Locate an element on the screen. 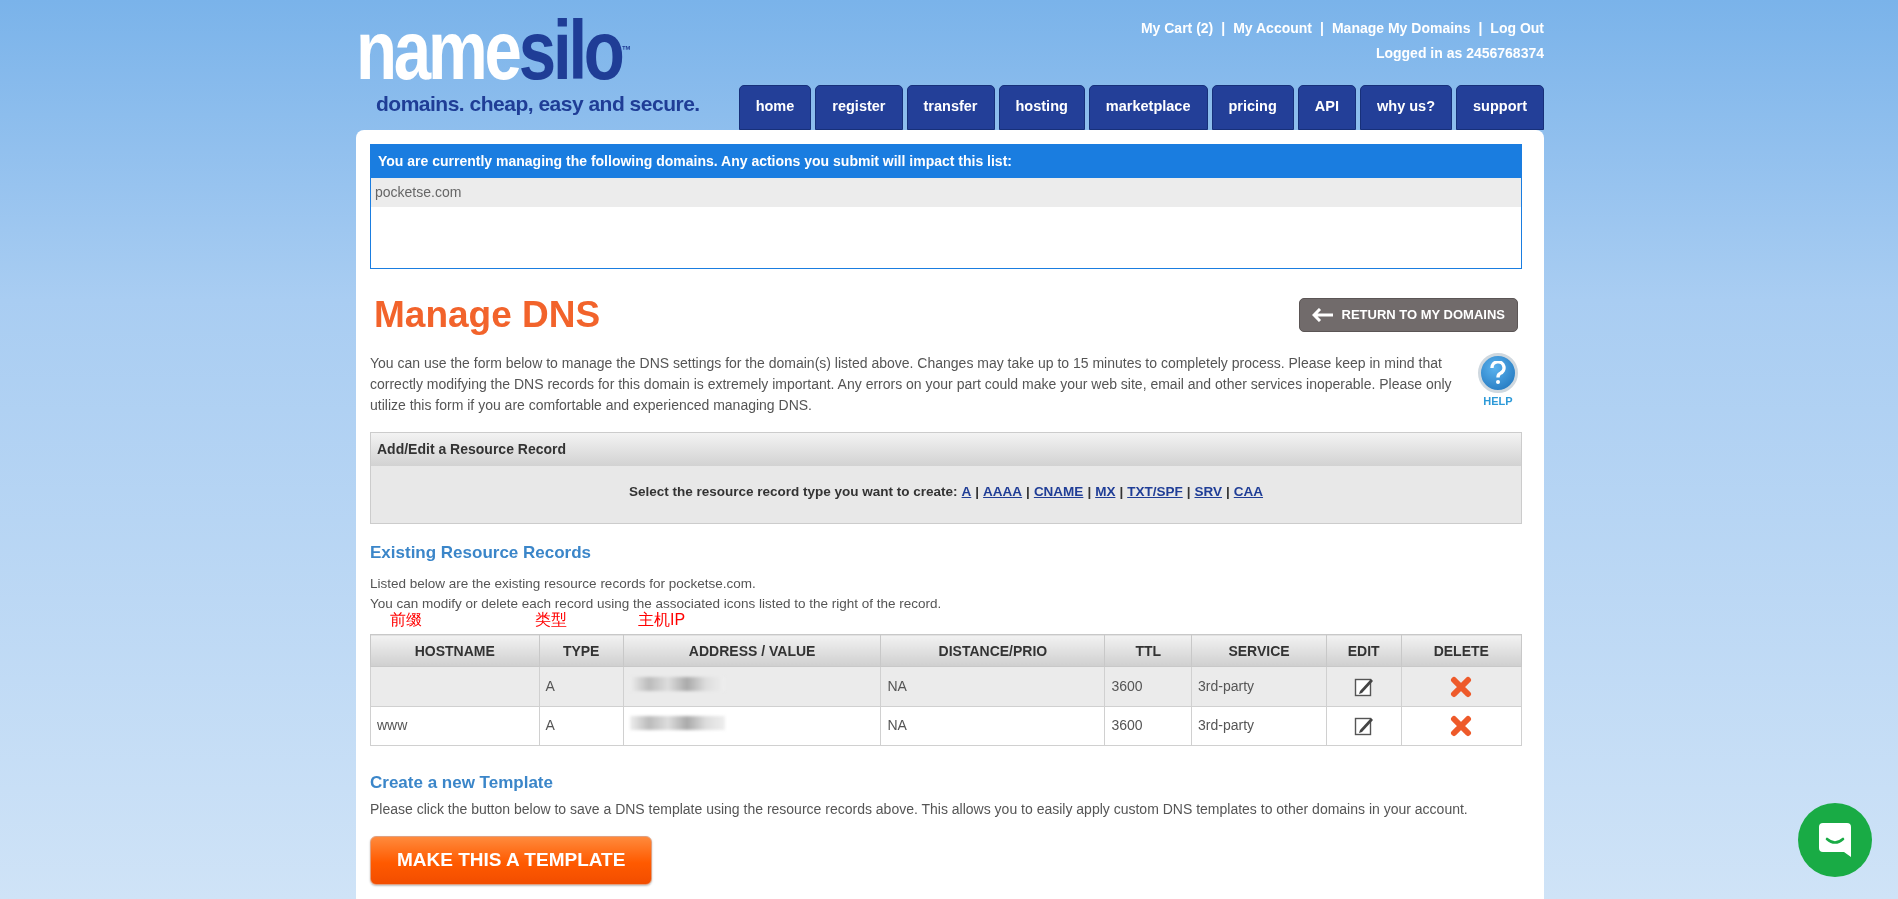 The width and height of the screenshot is (1898, 899). help-icon is located at coordinates (1498, 373).